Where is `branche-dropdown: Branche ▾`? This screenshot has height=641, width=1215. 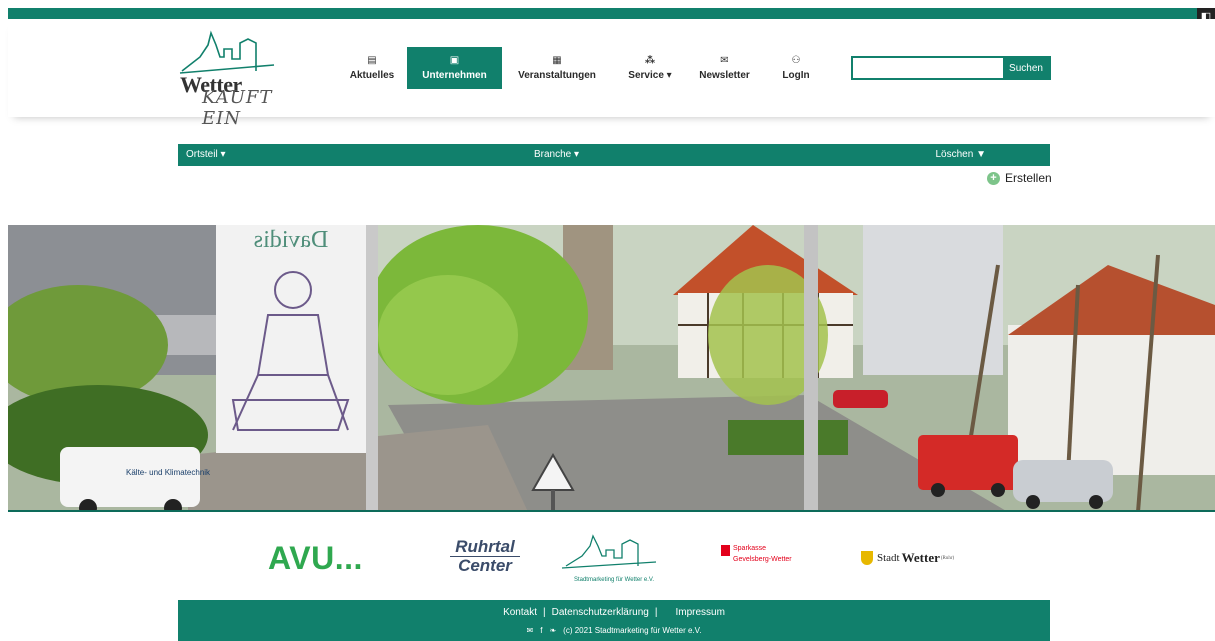
branche-dropdown: Branche ▾ is located at coordinates (556, 154).